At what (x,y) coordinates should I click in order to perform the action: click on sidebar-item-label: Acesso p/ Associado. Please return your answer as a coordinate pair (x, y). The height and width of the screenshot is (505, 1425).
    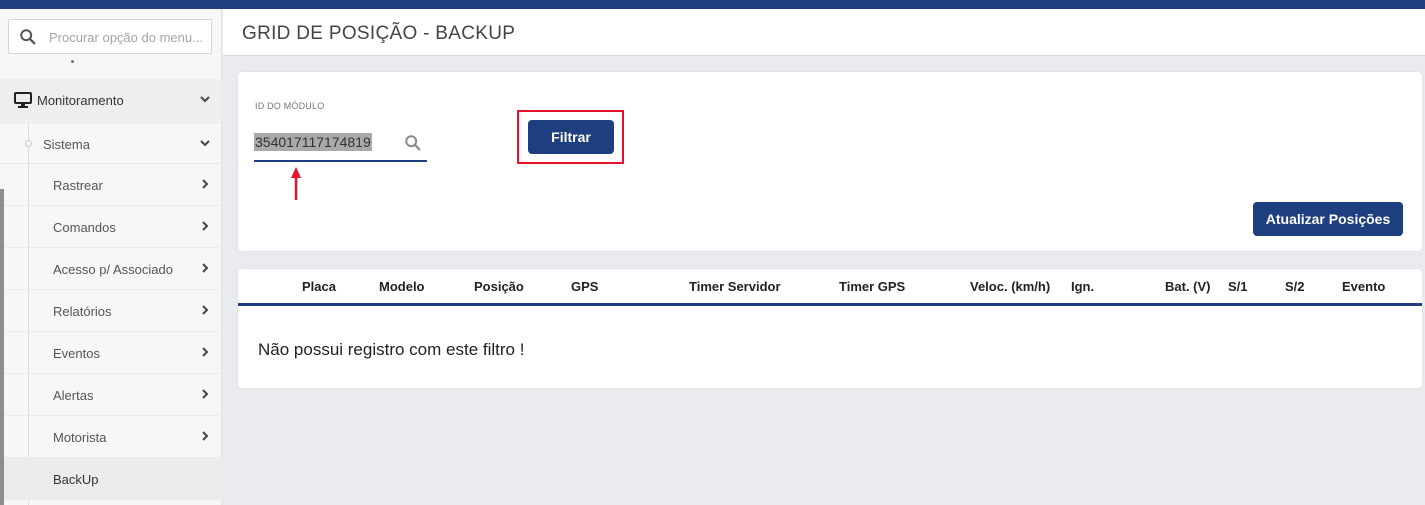
    Looking at the image, I should click on (113, 269).